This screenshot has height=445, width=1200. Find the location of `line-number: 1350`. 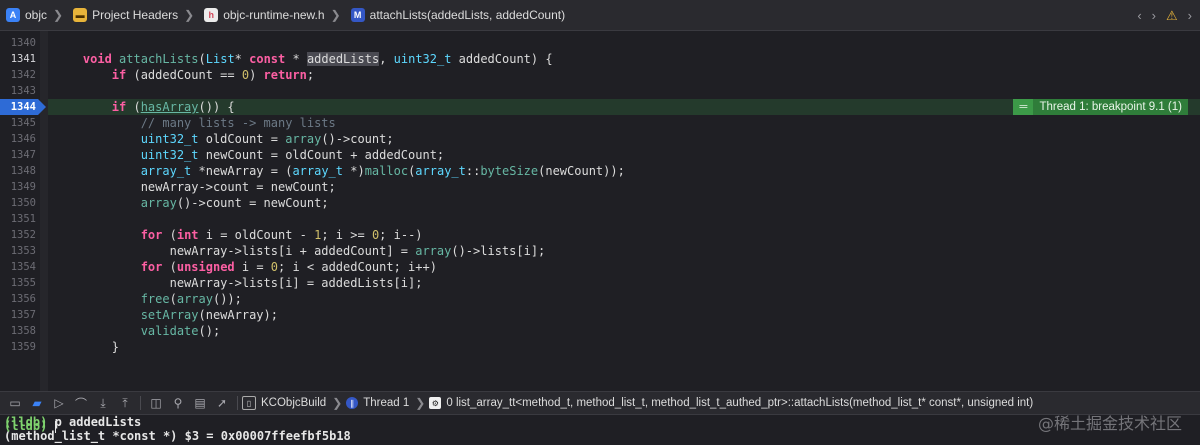

line-number: 1350 is located at coordinates (18, 203).